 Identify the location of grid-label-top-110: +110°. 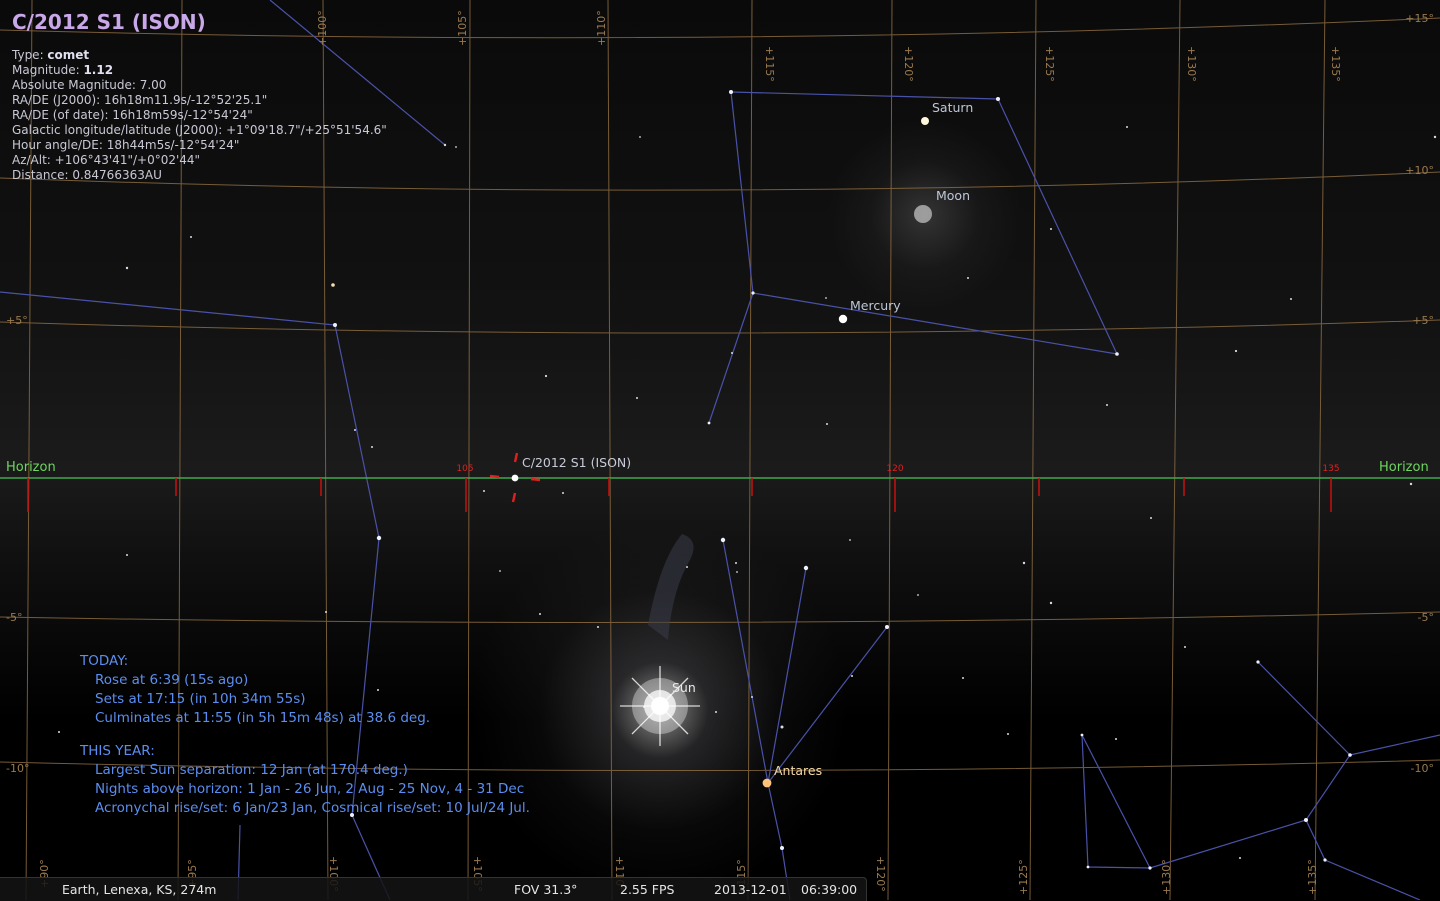
(601, 28).